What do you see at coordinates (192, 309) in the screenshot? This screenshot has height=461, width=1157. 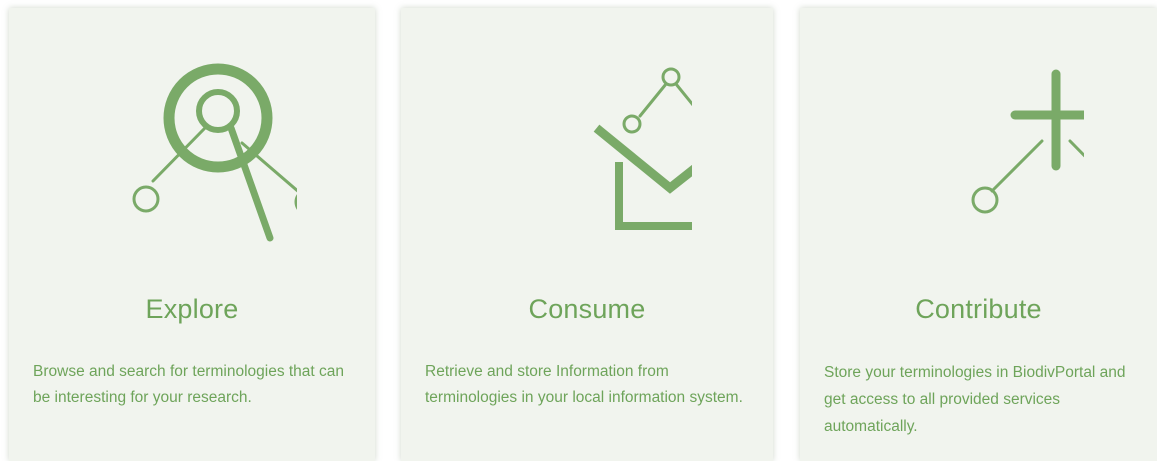 I see `card-title: Explore` at bounding box center [192, 309].